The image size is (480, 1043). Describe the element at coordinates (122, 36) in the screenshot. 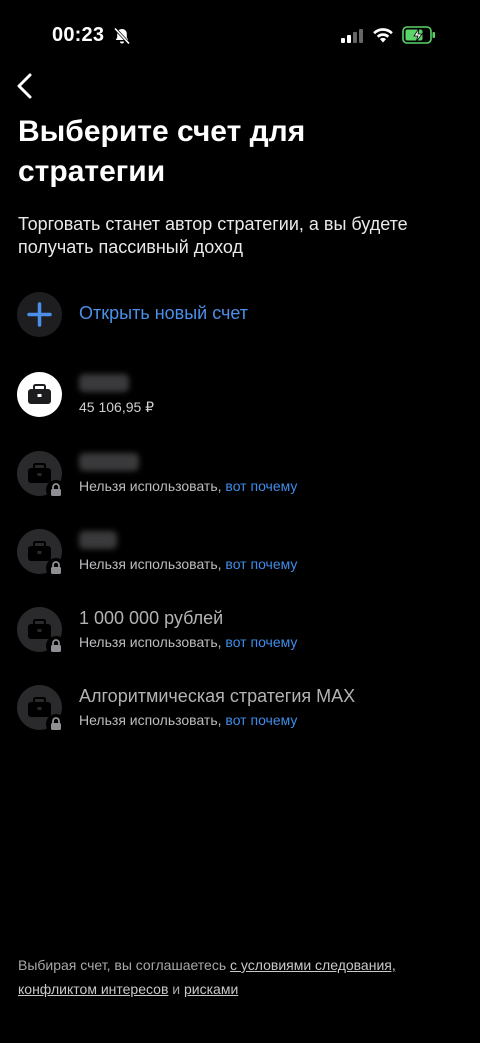

I see `muted-bell-icon` at that location.